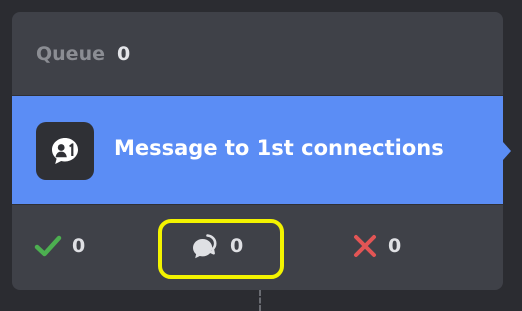 This screenshot has height=311, width=522. I want to click on failed-stat: 0, so click(376, 246).